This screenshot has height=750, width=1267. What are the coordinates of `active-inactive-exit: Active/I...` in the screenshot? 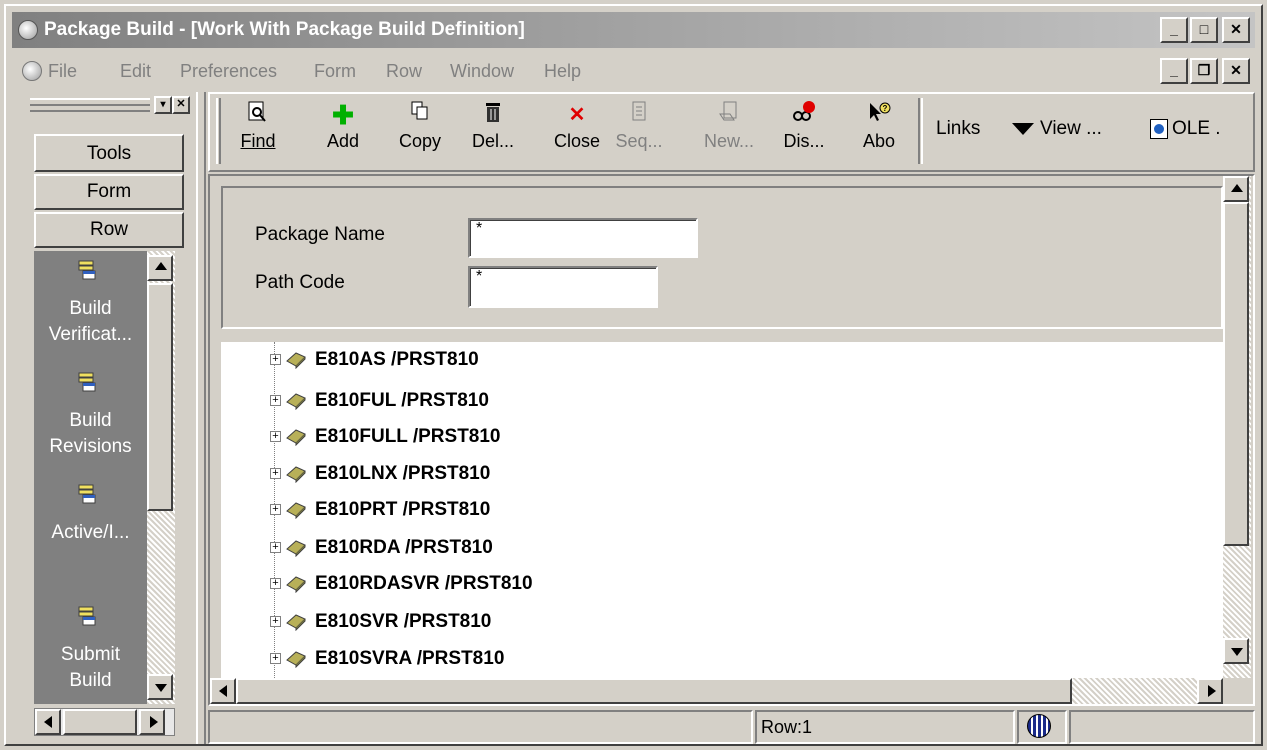 It's located at (90, 516).